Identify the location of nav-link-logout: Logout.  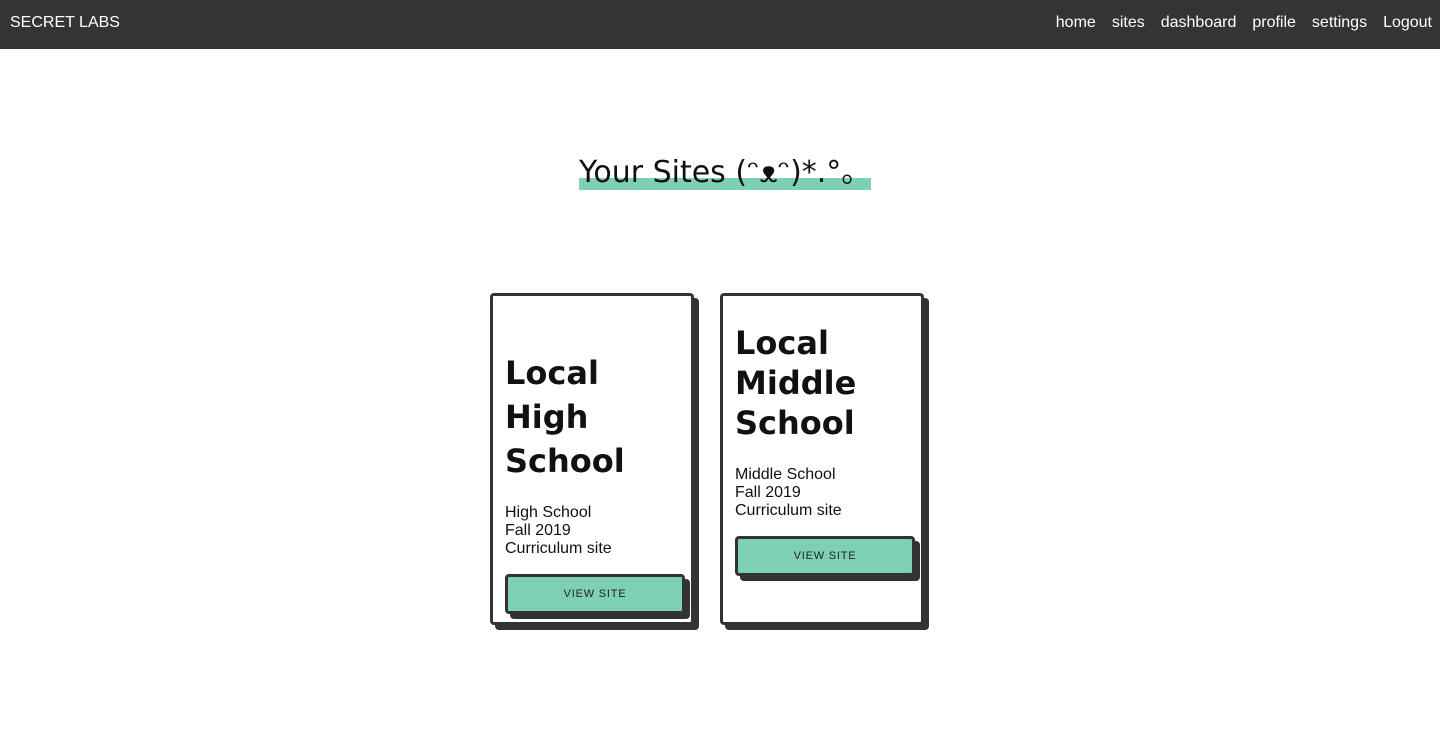
(1407, 23).